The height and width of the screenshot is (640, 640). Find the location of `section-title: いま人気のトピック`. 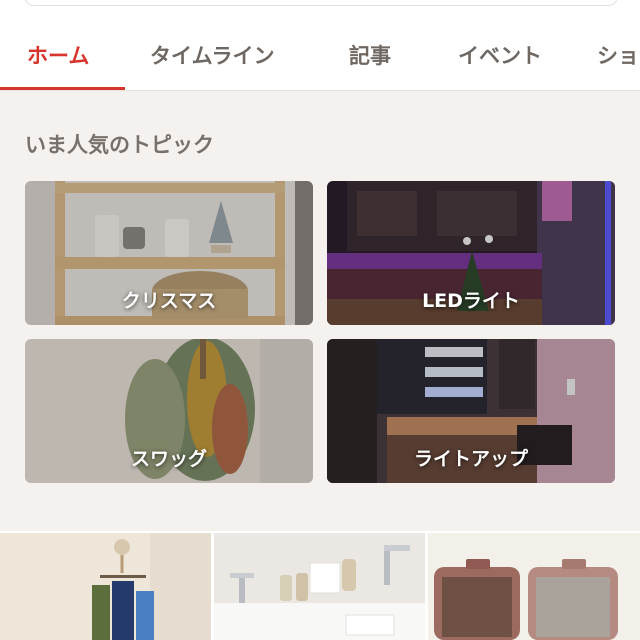

section-title: いま人気のトピック is located at coordinates (119, 145).